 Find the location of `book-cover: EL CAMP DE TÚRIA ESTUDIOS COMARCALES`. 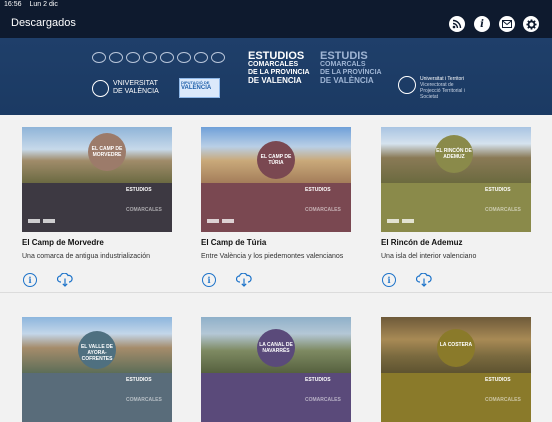

book-cover: EL CAMP DE TÚRIA ESTUDIOS COMARCALES is located at coordinates (276, 179).